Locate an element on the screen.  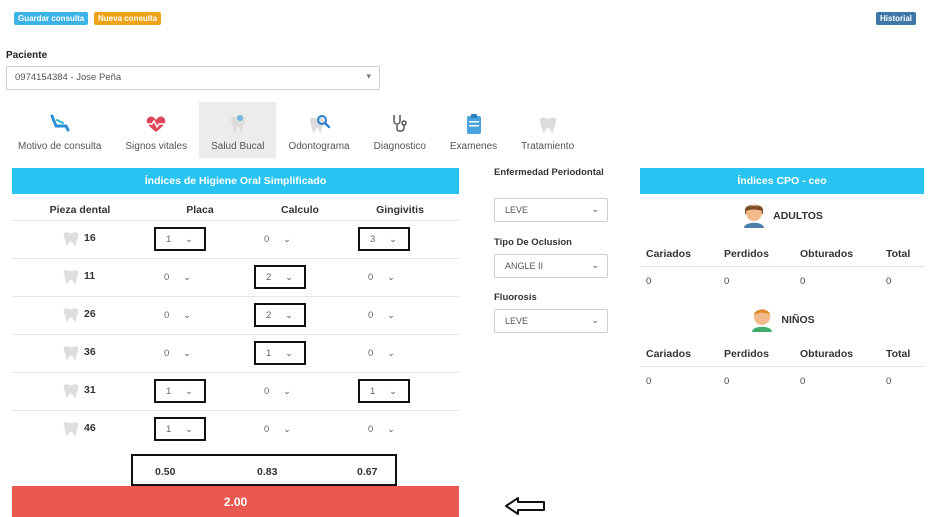
heartbeat-icon is located at coordinates (156, 124).